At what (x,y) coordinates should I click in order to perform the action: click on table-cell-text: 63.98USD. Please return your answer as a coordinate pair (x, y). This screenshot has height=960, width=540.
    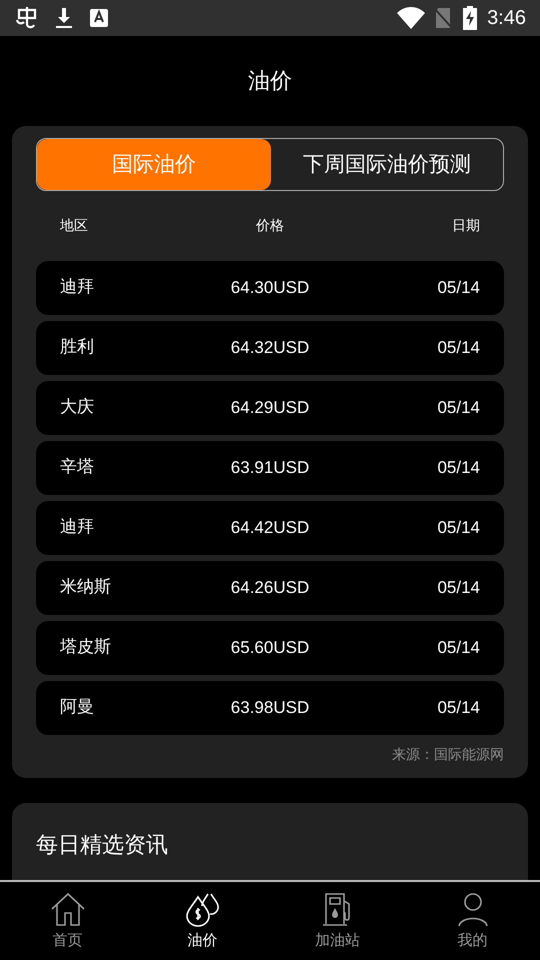
    Looking at the image, I should click on (270, 708).